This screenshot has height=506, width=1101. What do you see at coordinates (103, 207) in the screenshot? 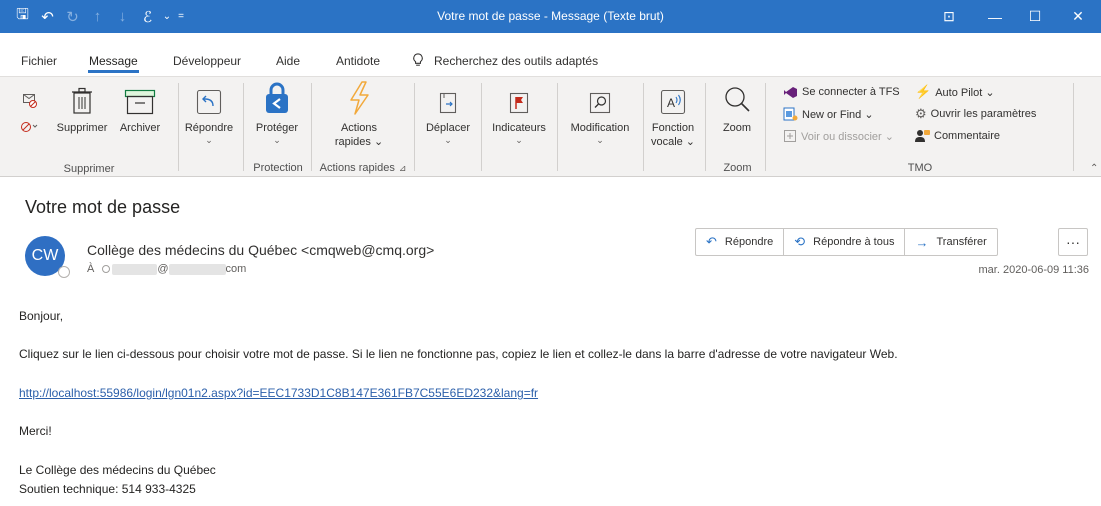
I see `message-subject: Votre mot de passe` at bounding box center [103, 207].